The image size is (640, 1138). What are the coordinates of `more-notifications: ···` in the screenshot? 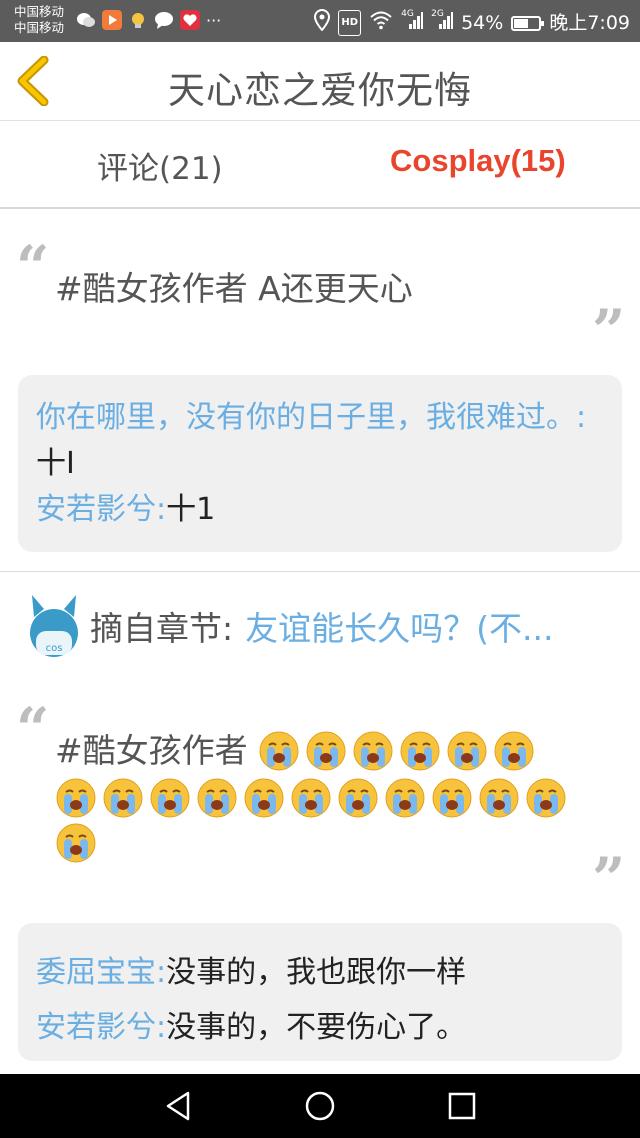 It's located at (214, 20).